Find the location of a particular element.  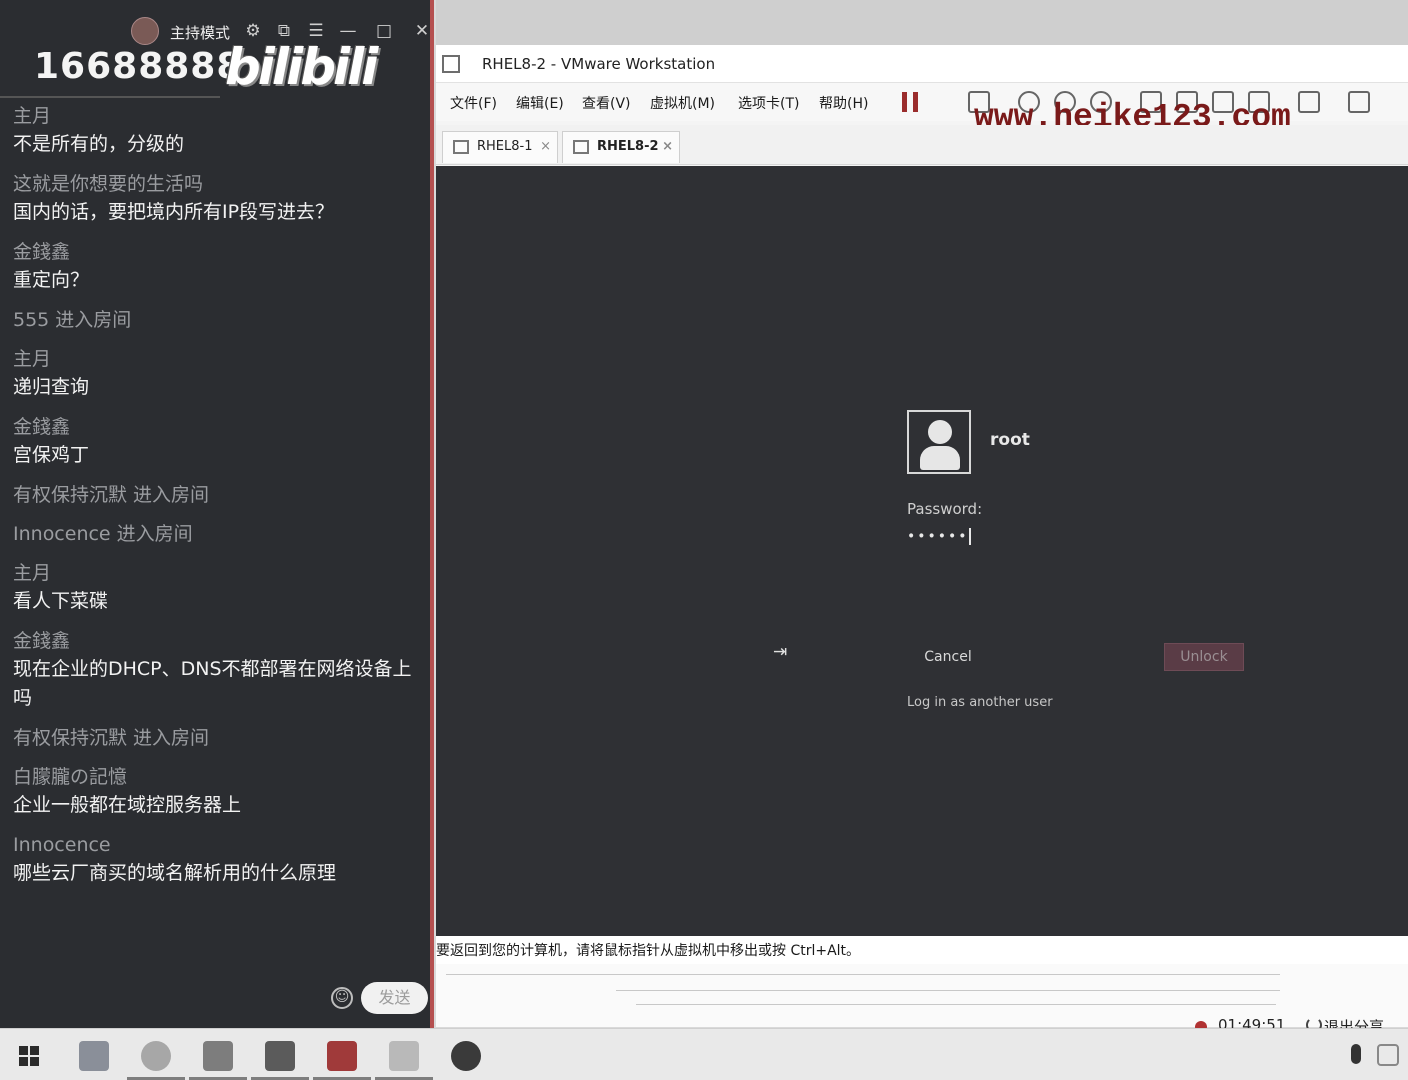

chat-text: 看人下菜碟 is located at coordinates (61, 601).